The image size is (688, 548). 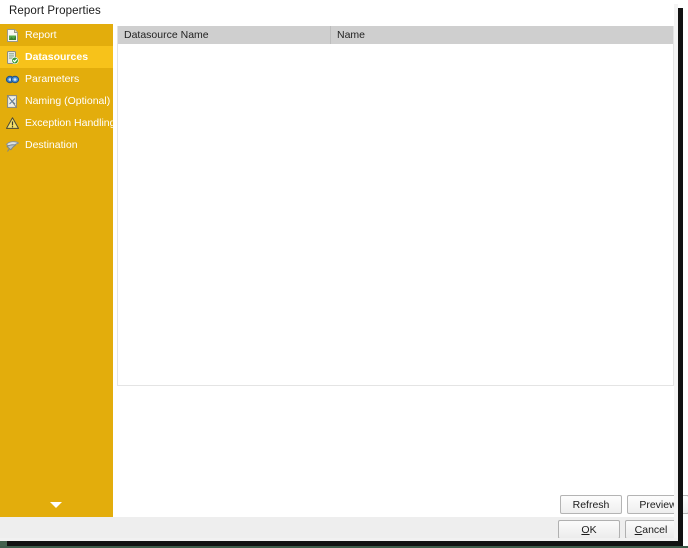 I want to click on window-title: Report Properties, so click(x=55, y=11).